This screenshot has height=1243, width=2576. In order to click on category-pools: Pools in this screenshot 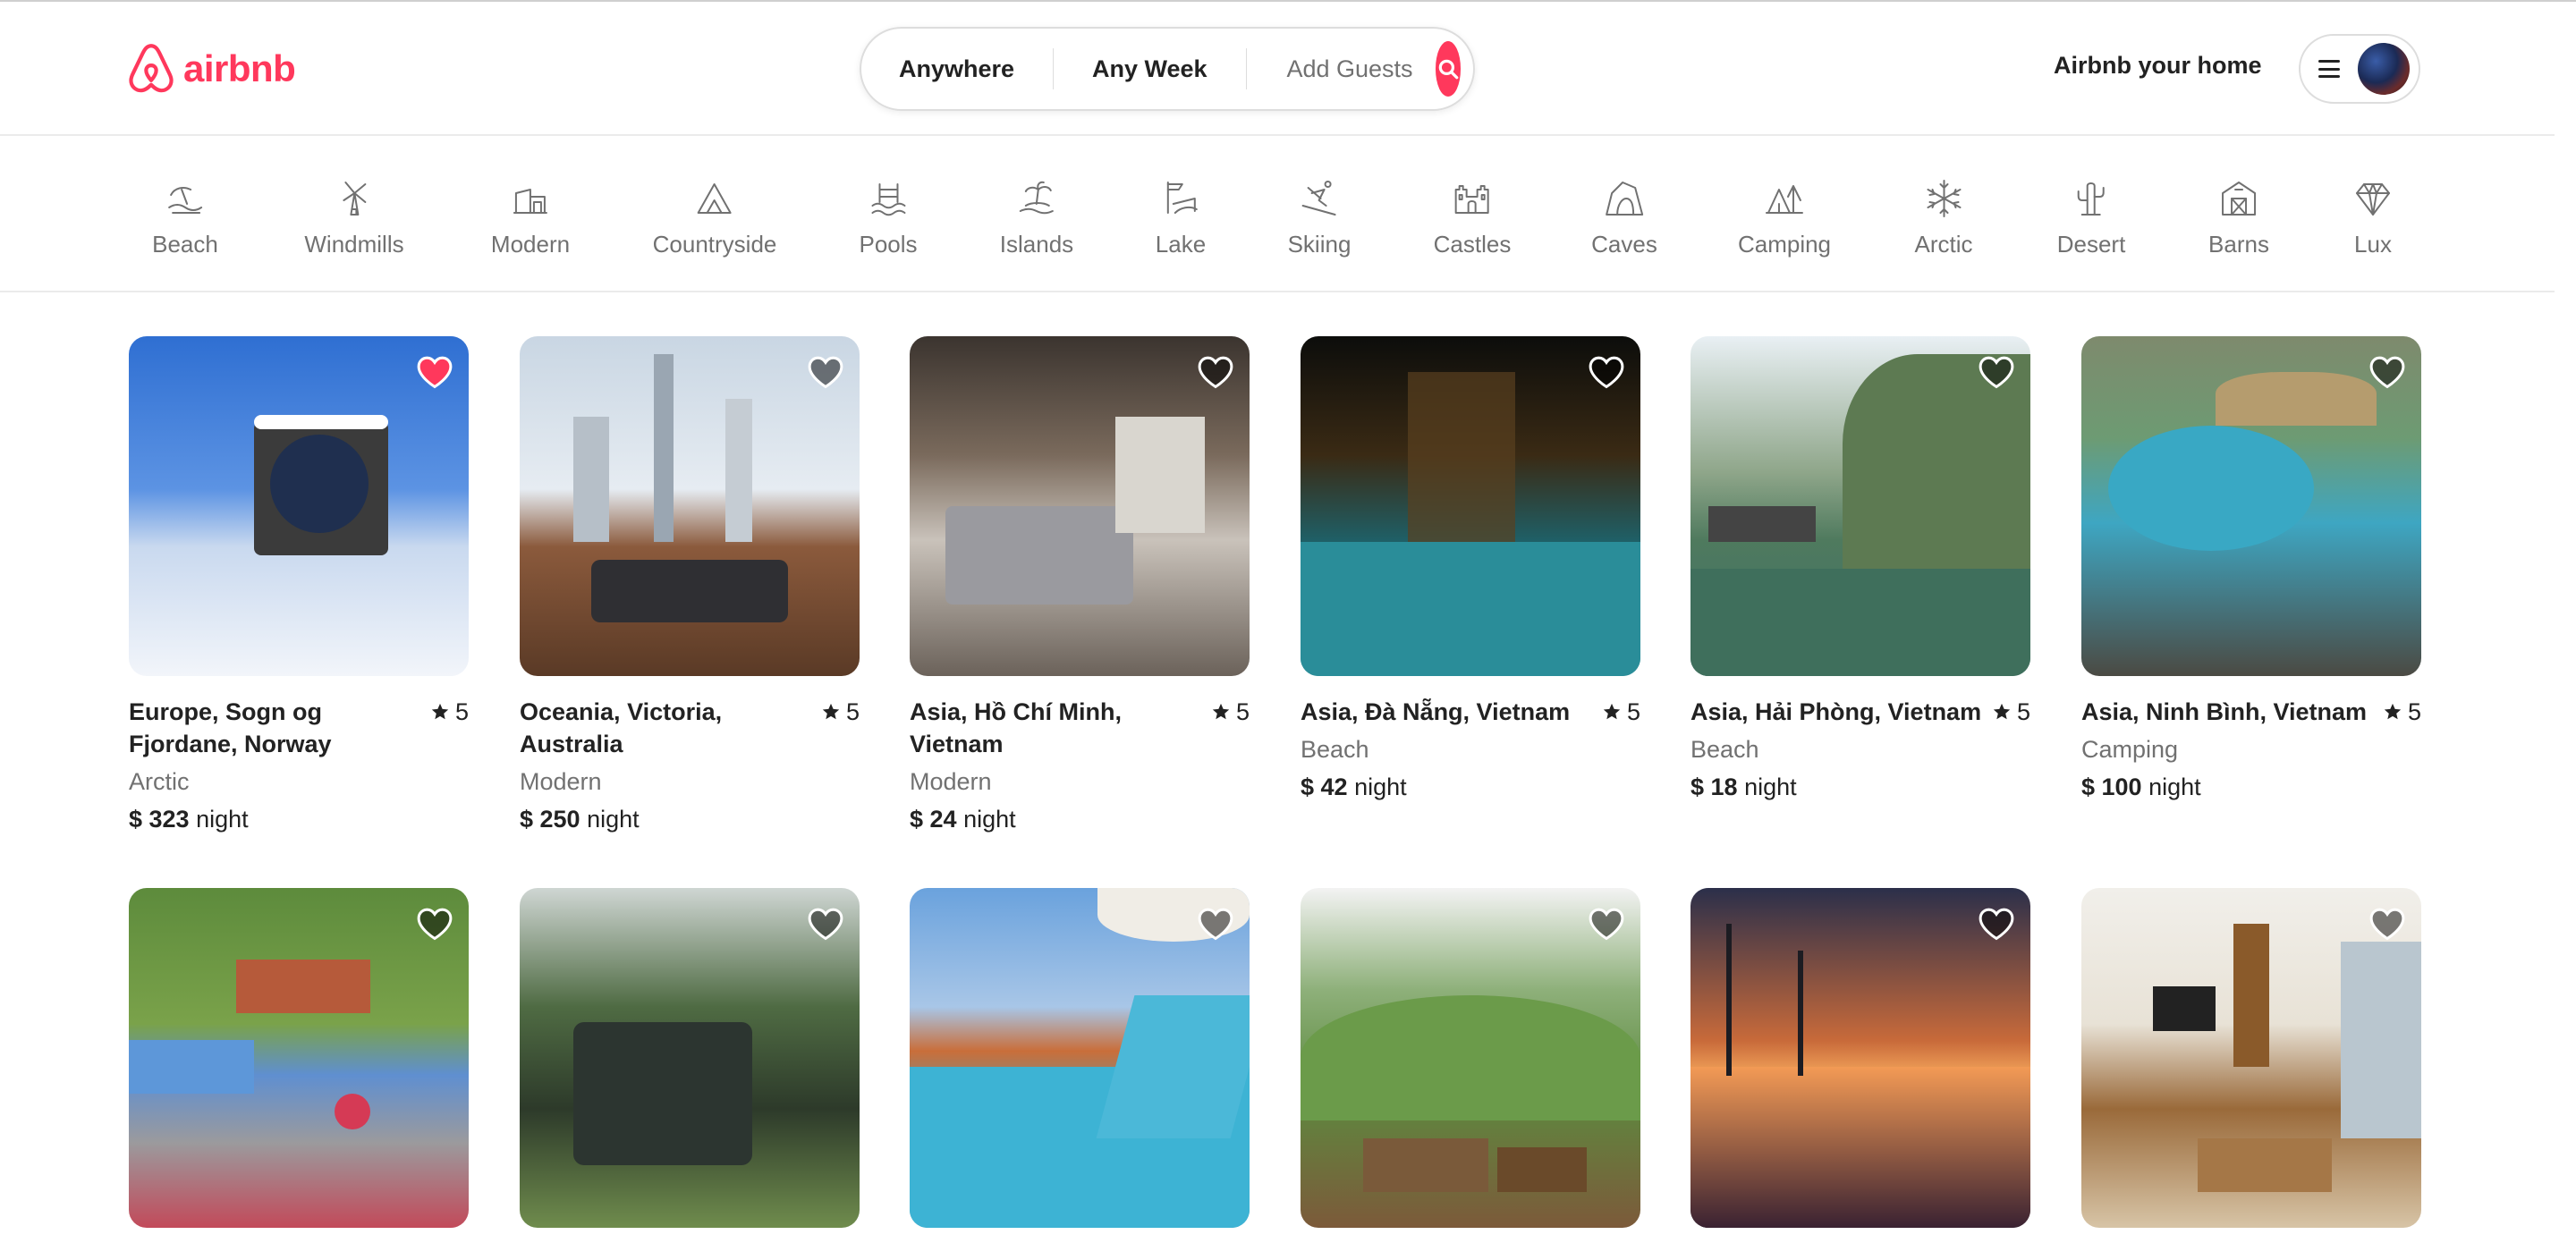, I will do `click(888, 217)`.